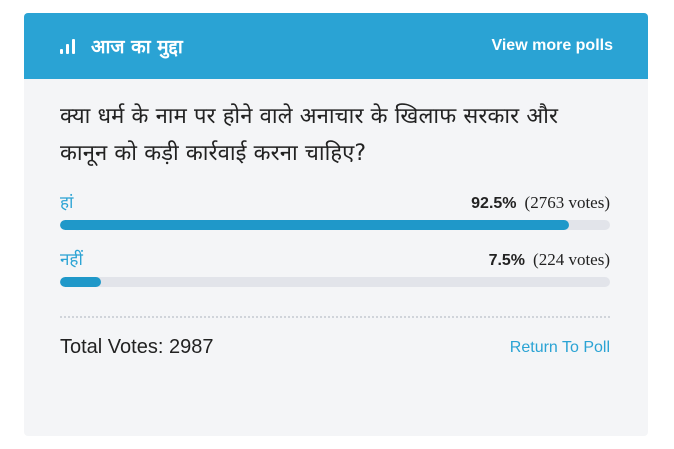 This screenshot has height=449, width=674. Describe the element at coordinates (335, 317) in the screenshot. I see `divider` at that location.